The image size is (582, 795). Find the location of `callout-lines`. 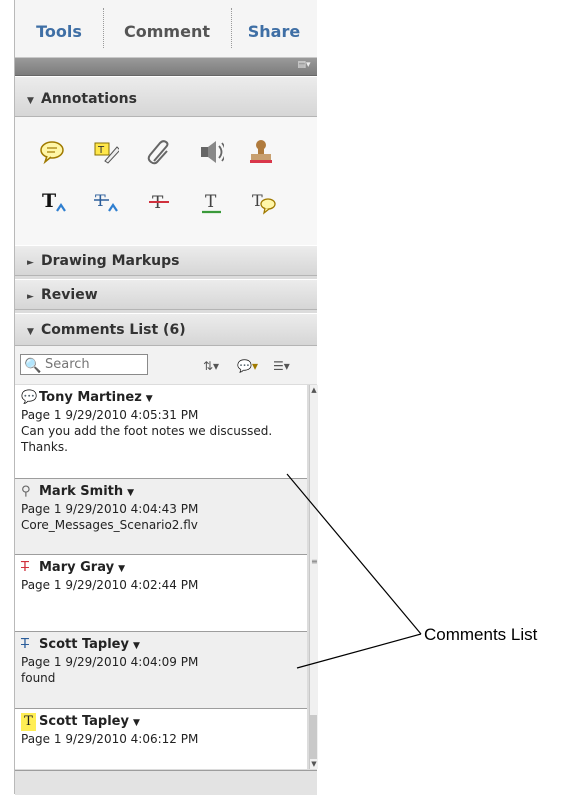

callout-lines is located at coordinates (354, 571).